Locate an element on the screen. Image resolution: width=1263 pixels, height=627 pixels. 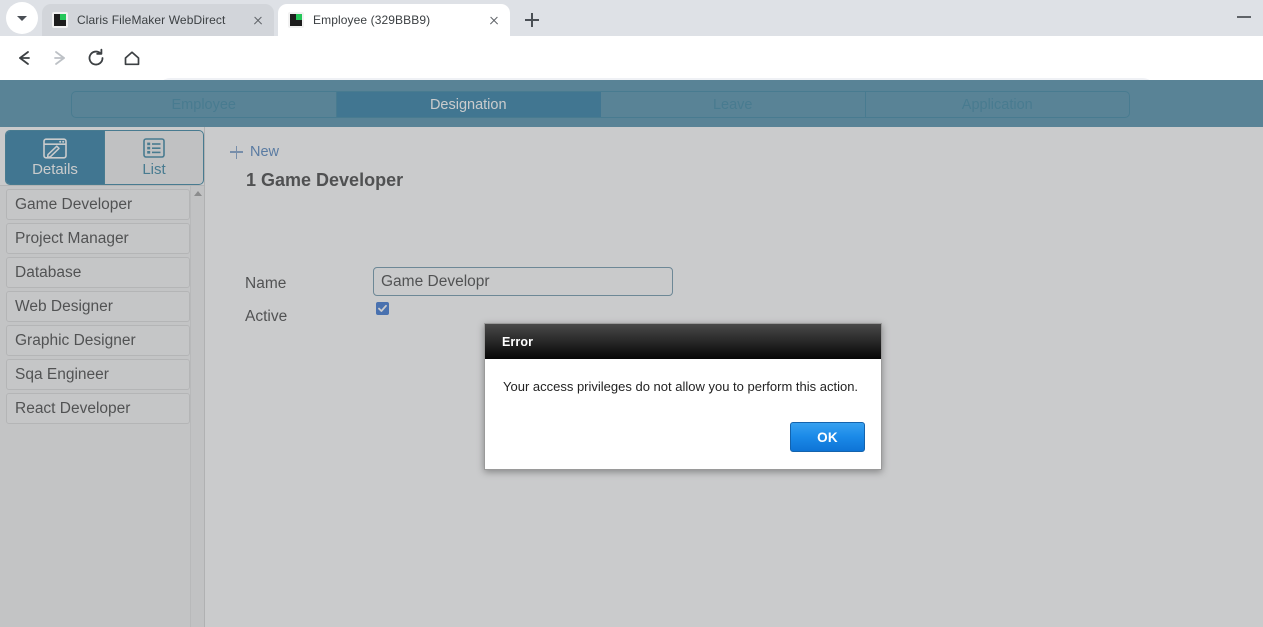
back-arrow-icon is located at coordinates (24, 58).